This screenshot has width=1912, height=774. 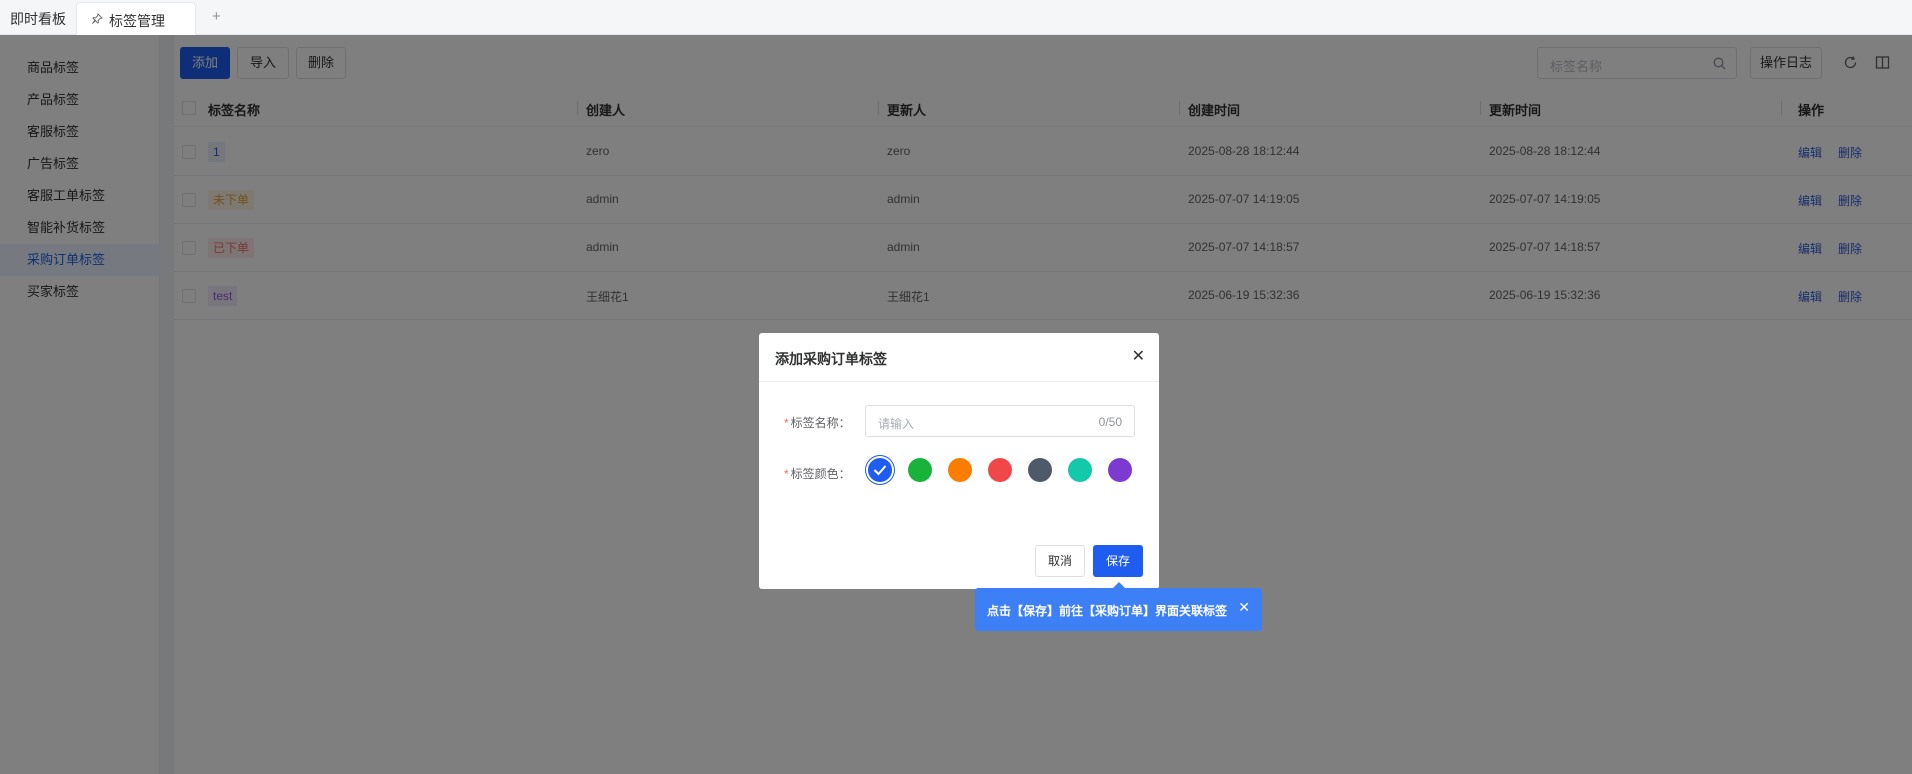 What do you see at coordinates (956, 17) in the screenshot?
I see `tab-bar: 即时看板 标签管理 +` at bounding box center [956, 17].